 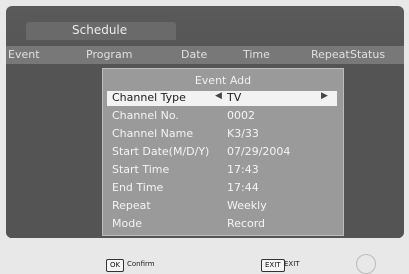 What do you see at coordinates (368, 54) in the screenshot?
I see `header-status: Status` at bounding box center [368, 54].